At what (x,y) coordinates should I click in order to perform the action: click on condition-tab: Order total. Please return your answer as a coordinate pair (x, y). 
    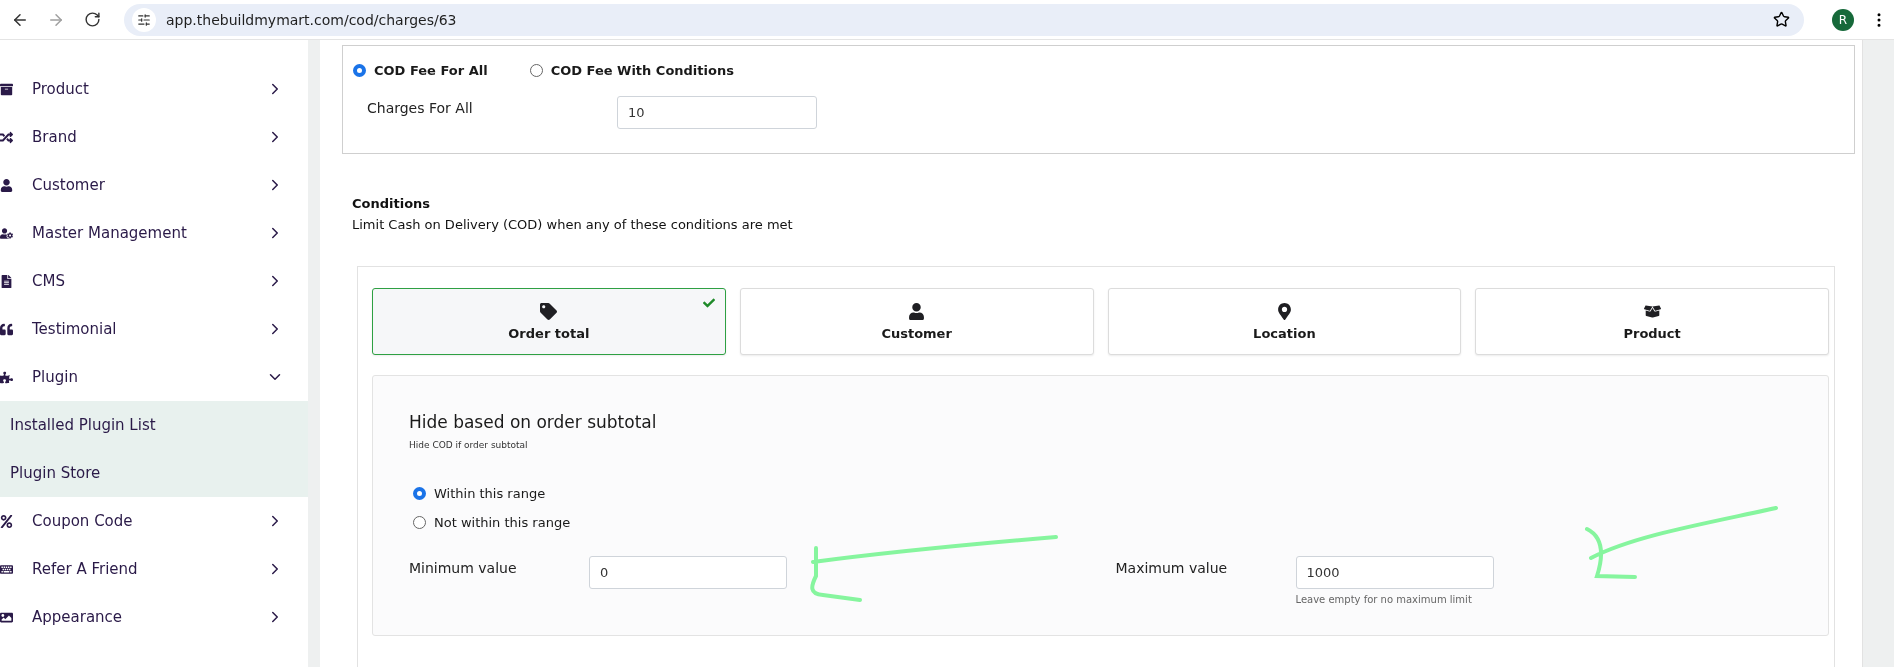
    Looking at the image, I should click on (549, 321).